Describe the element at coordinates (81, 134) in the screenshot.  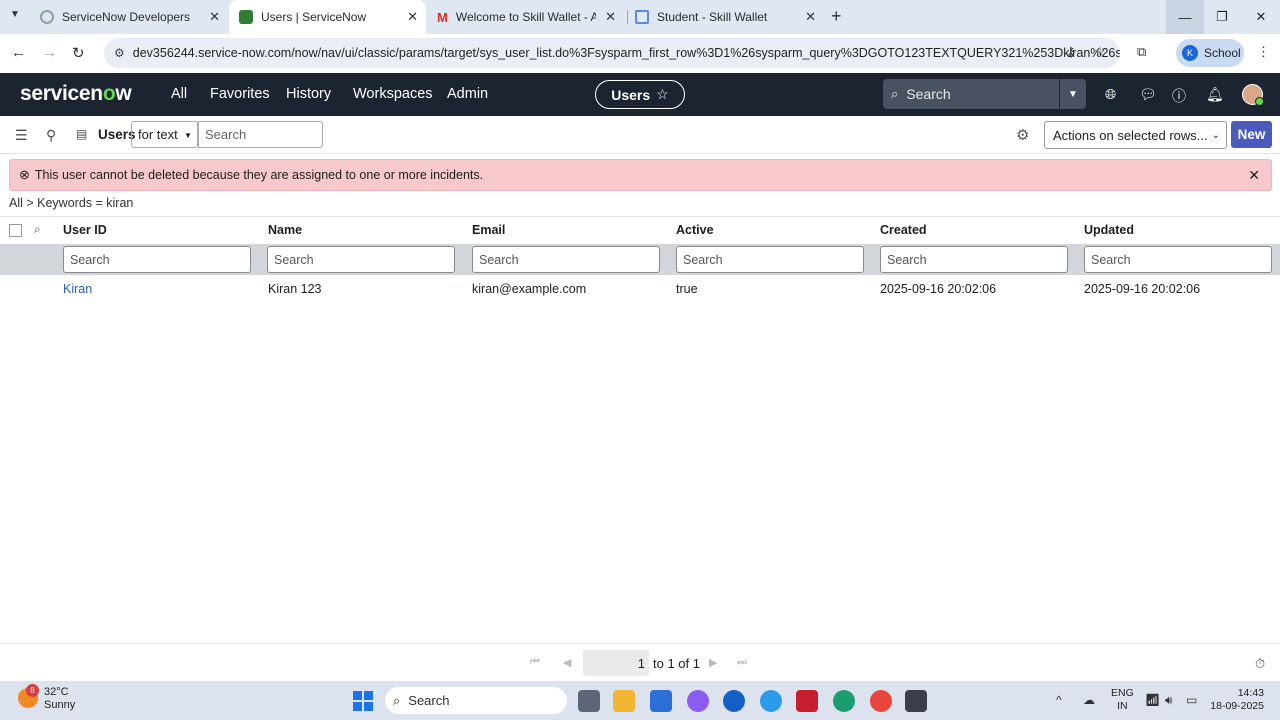
I see `list-context-menu-icon: ▤` at that location.